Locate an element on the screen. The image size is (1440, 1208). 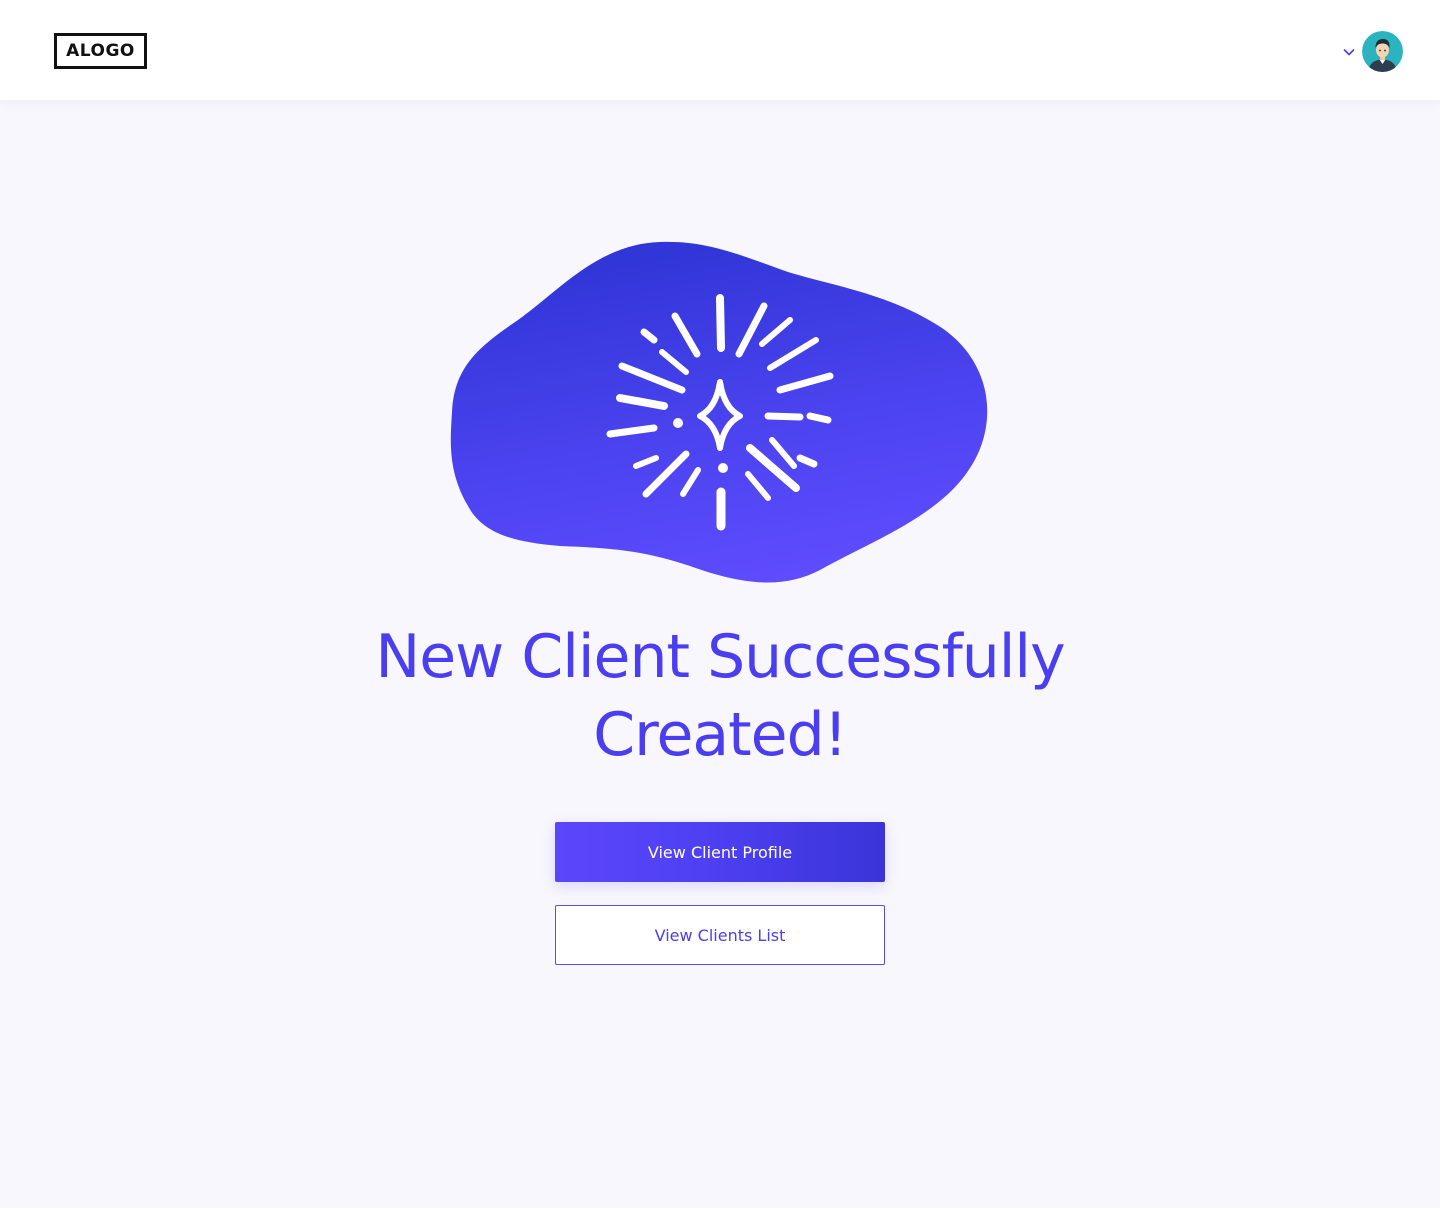
success-title-line-1: New Client Successfully is located at coordinates (720, 657).